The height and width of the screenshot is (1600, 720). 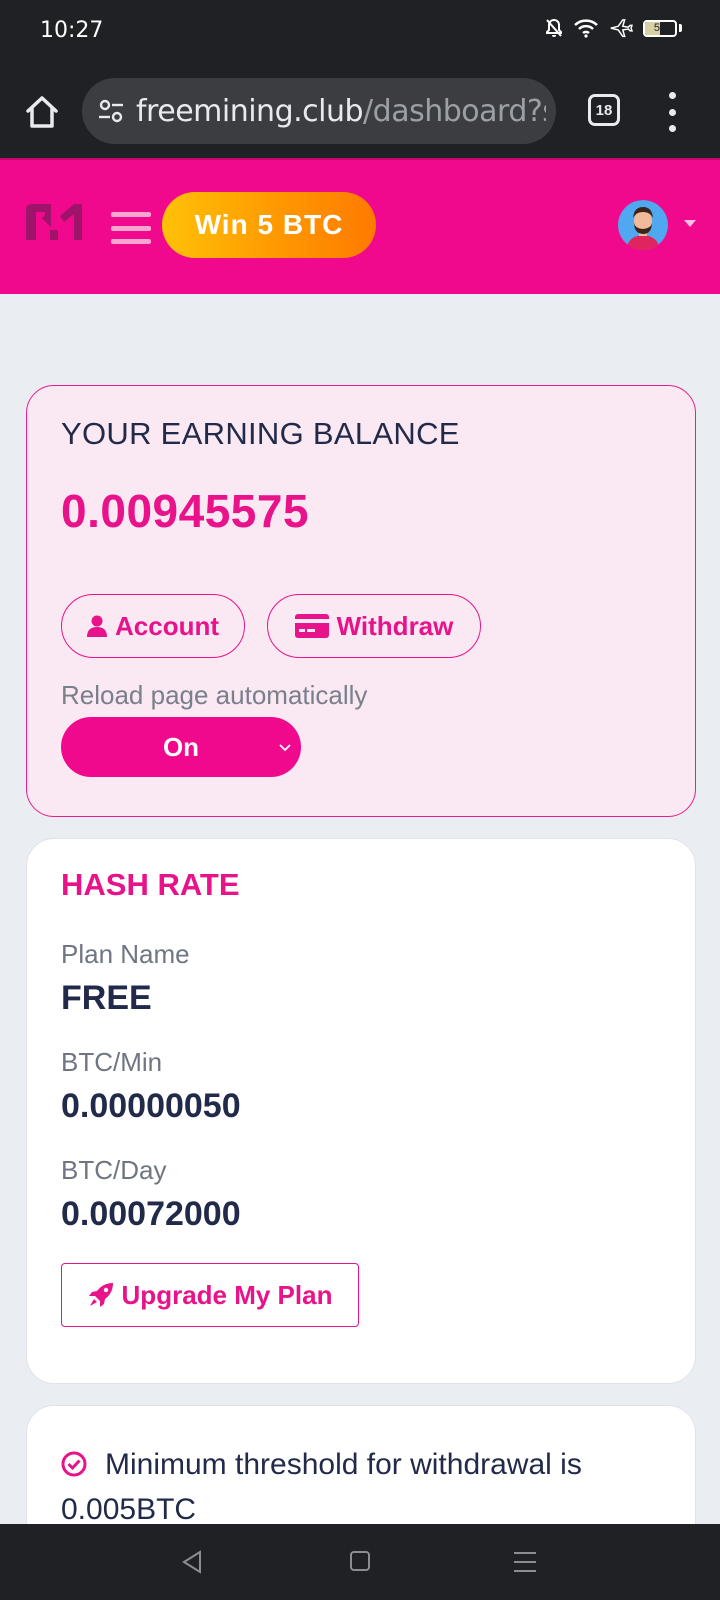 What do you see at coordinates (125, 954) in the screenshot?
I see `plan-name-label: Plan Name` at bounding box center [125, 954].